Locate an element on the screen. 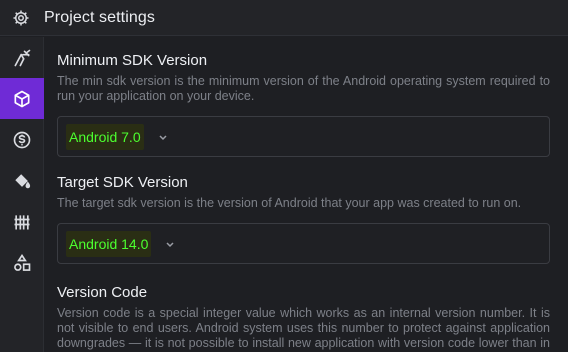 The image size is (568, 352). sidebar-item-monetization is located at coordinates (22, 139).